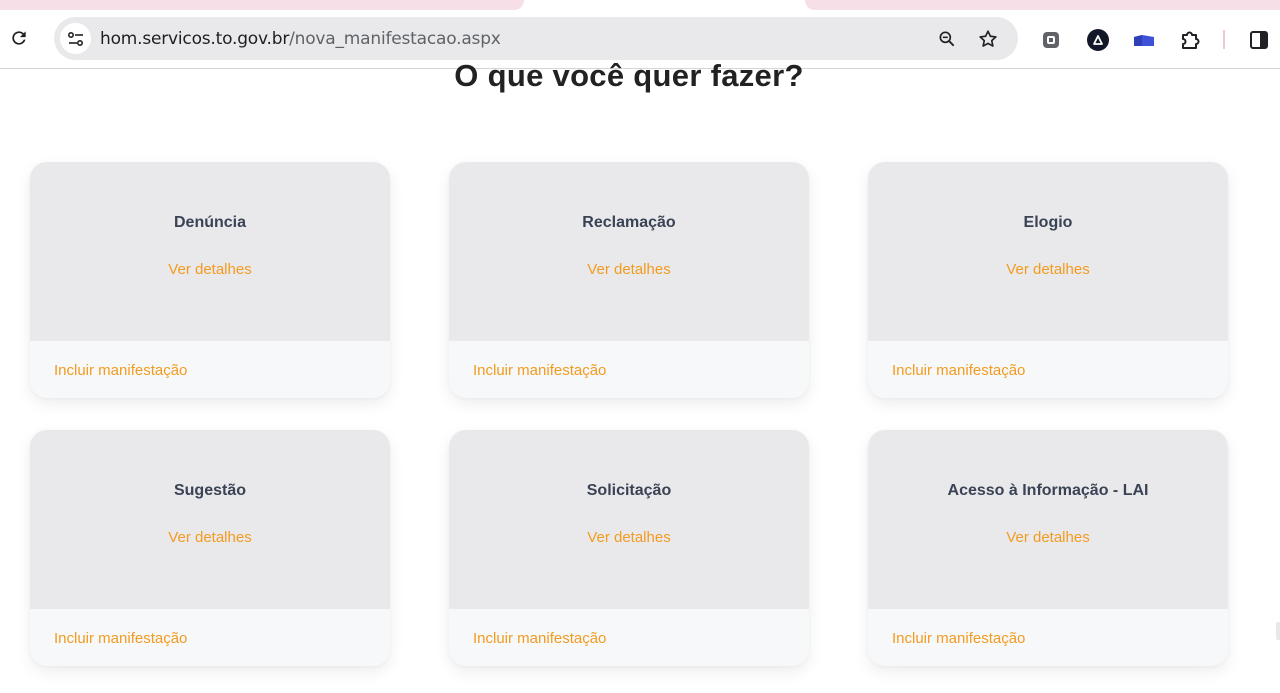 This screenshot has width=1280, height=693. I want to click on toolbar-separator, so click(1224, 39).